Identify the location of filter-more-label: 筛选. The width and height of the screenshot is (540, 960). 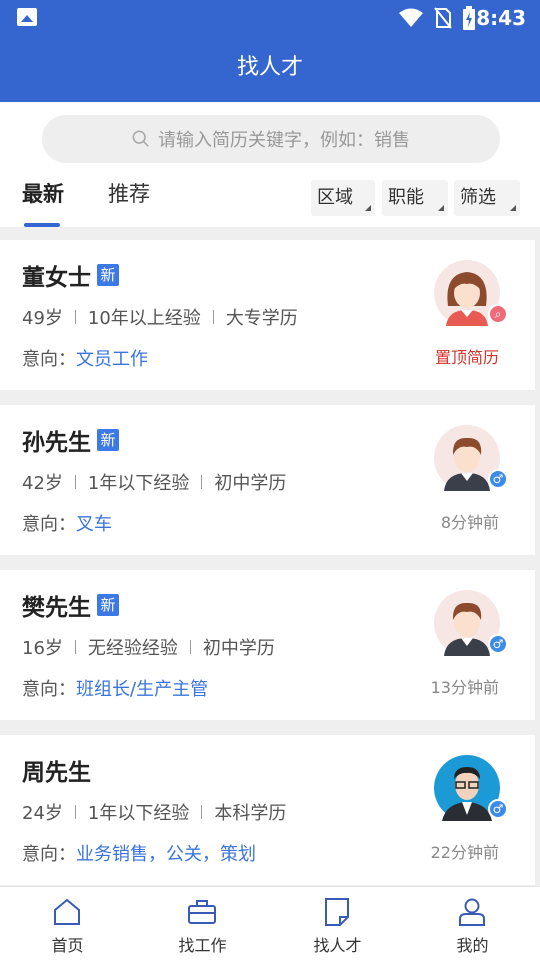
(478, 197).